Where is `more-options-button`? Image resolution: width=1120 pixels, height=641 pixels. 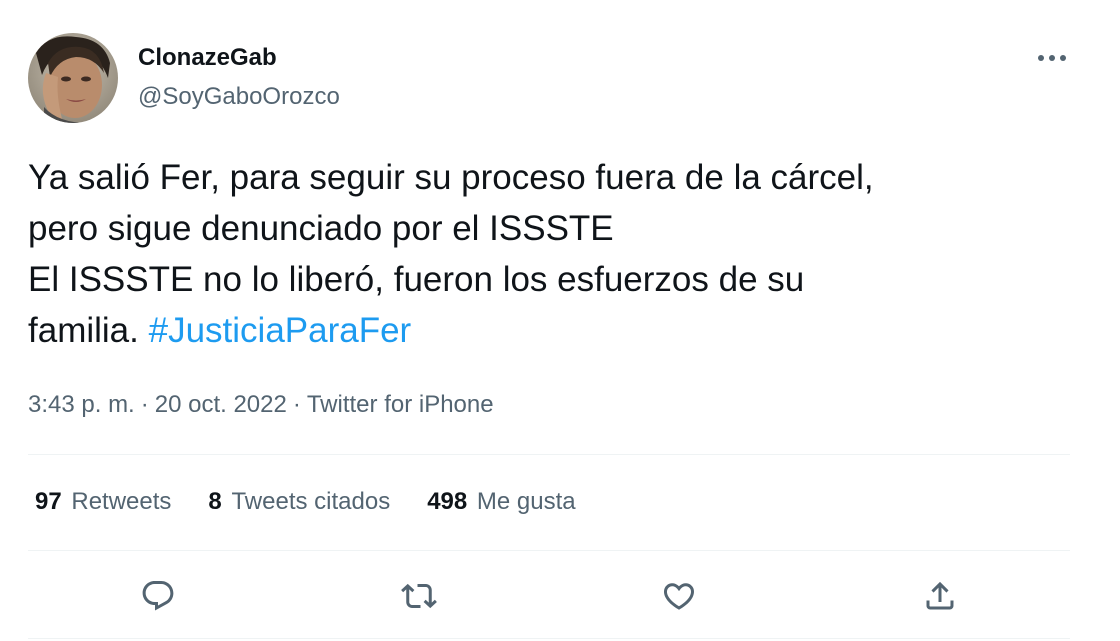 more-options-button is located at coordinates (1052, 58).